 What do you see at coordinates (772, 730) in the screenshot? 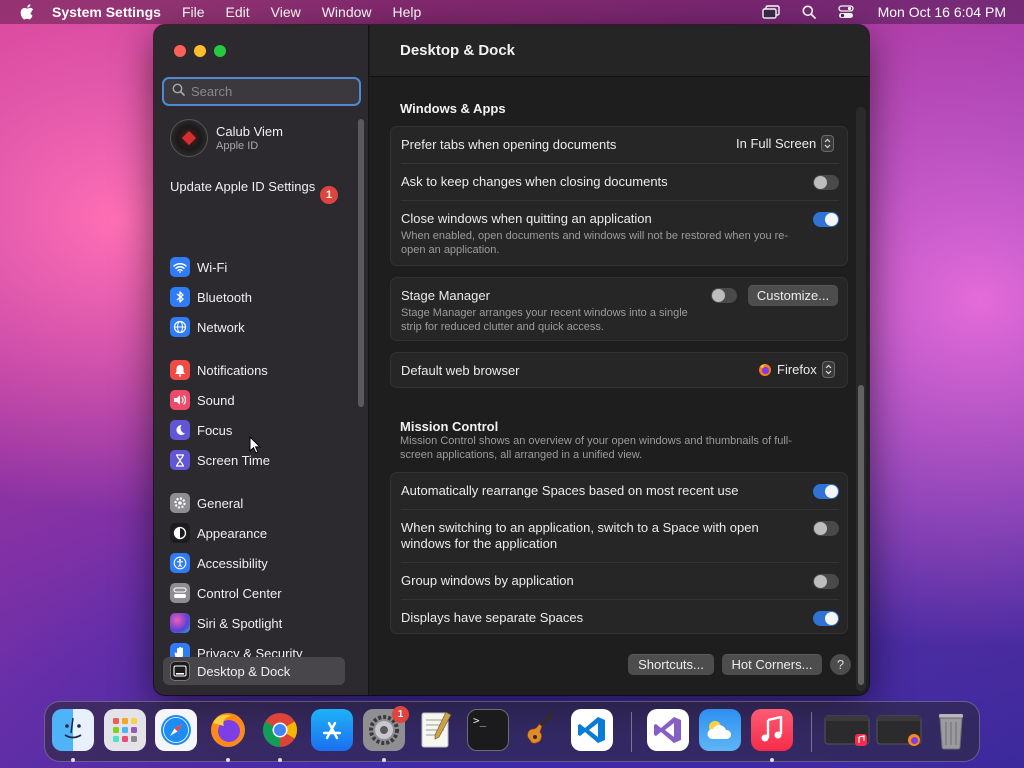
I see `music-icon` at bounding box center [772, 730].